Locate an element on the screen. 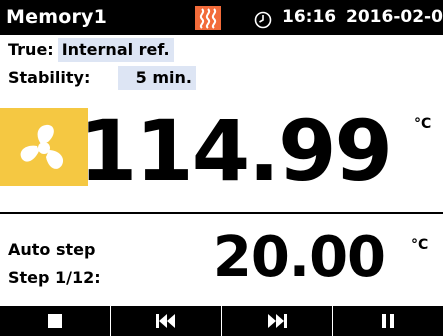 The width and height of the screenshot is (443, 336). status-bar: Memory1 16:16 2016-02-05 is located at coordinates (221, 17).